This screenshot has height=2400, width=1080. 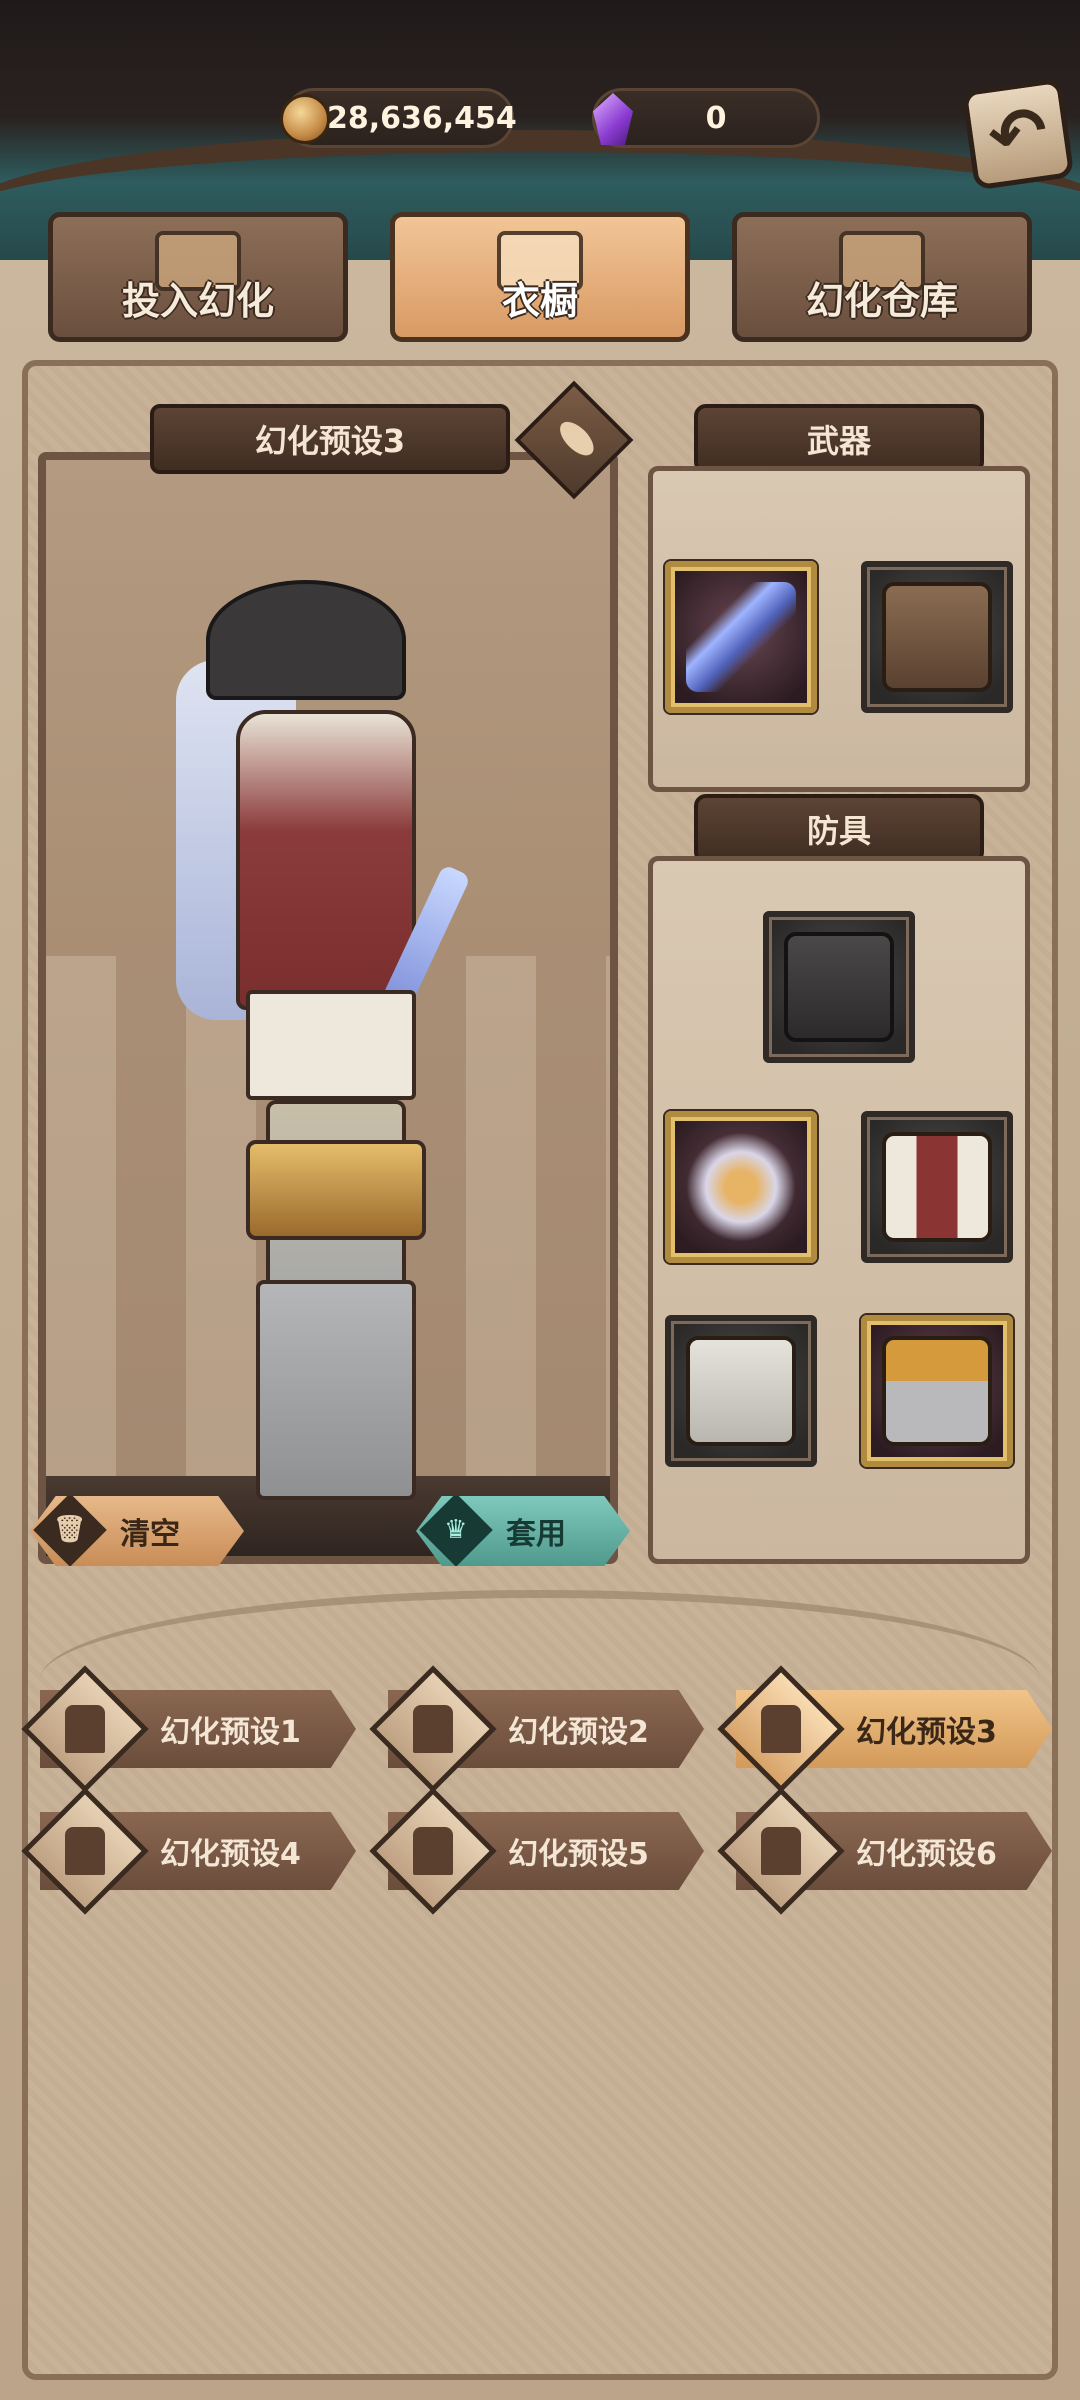 I want to click on armored-boots-icon, so click(x=937, y=1391).